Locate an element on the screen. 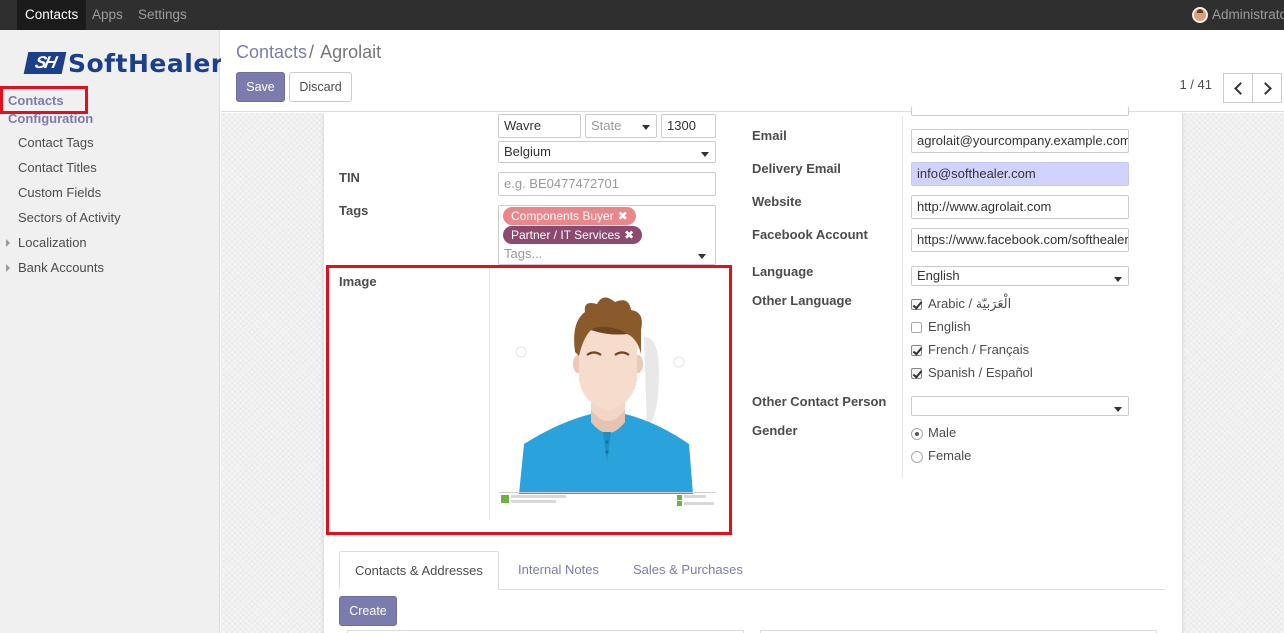 The height and width of the screenshot is (633, 1284). checkbox-spanish is located at coordinates (916, 373).